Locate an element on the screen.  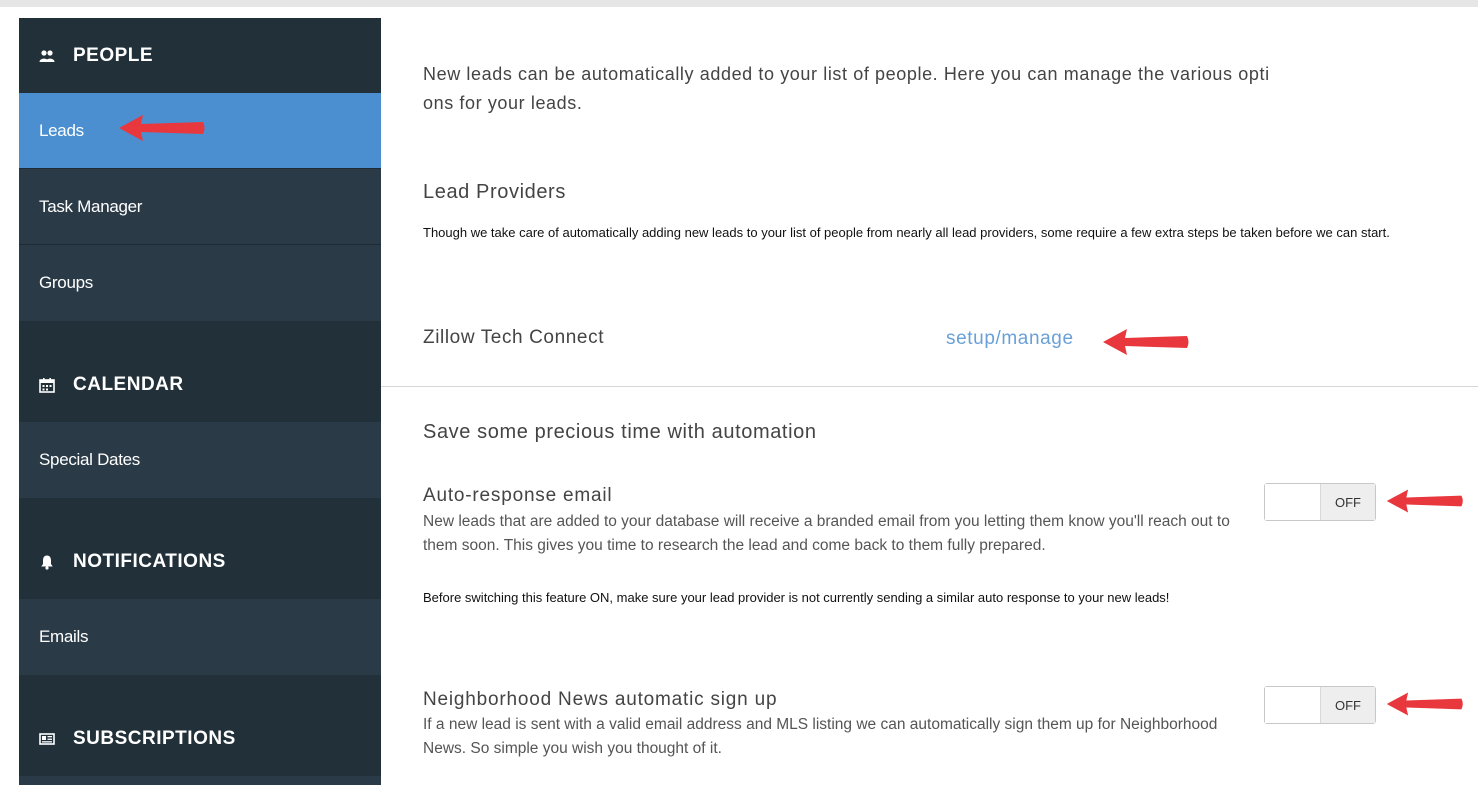
sidebar-heading-label: CALENDAR is located at coordinates (128, 384).